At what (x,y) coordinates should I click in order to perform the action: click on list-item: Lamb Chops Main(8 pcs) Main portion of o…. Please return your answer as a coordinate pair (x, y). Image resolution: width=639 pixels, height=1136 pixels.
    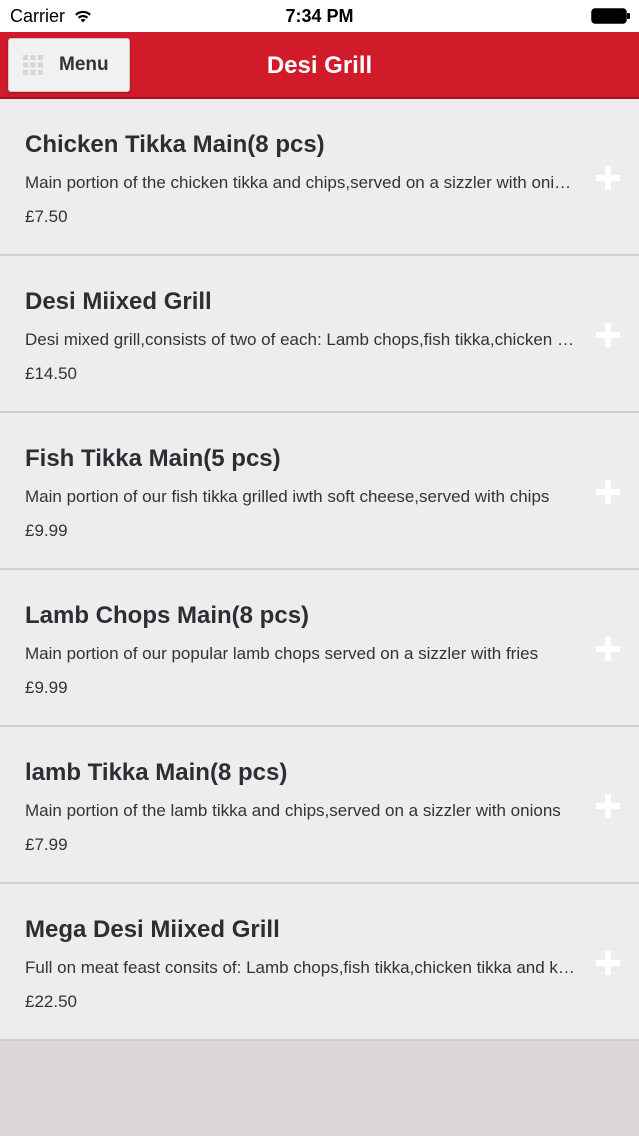
    Looking at the image, I should click on (319, 648).